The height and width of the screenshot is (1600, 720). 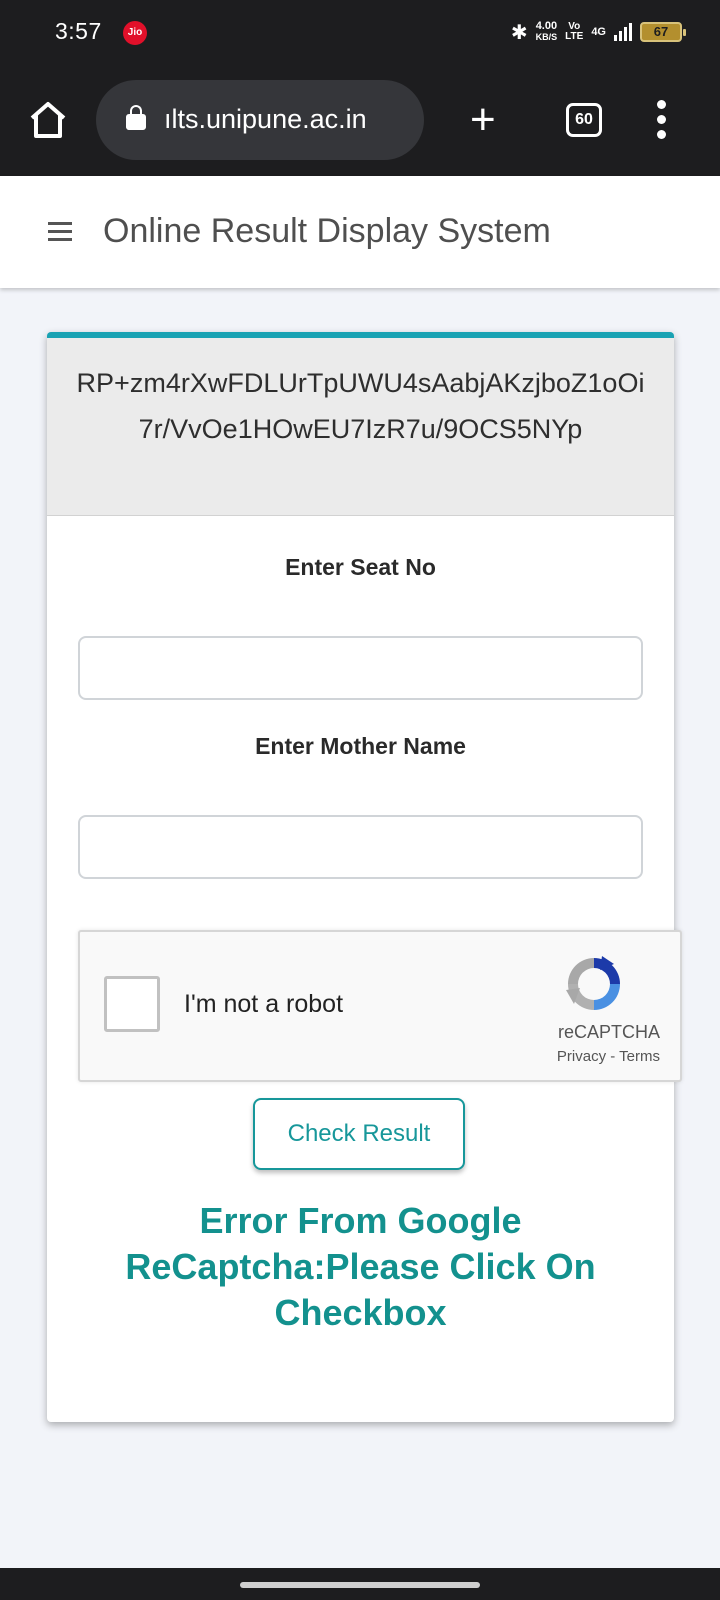 What do you see at coordinates (608, 1032) in the screenshot?
I see `recaptcha-brand: reCAPTCHA` at bounding box center [608, 1032].